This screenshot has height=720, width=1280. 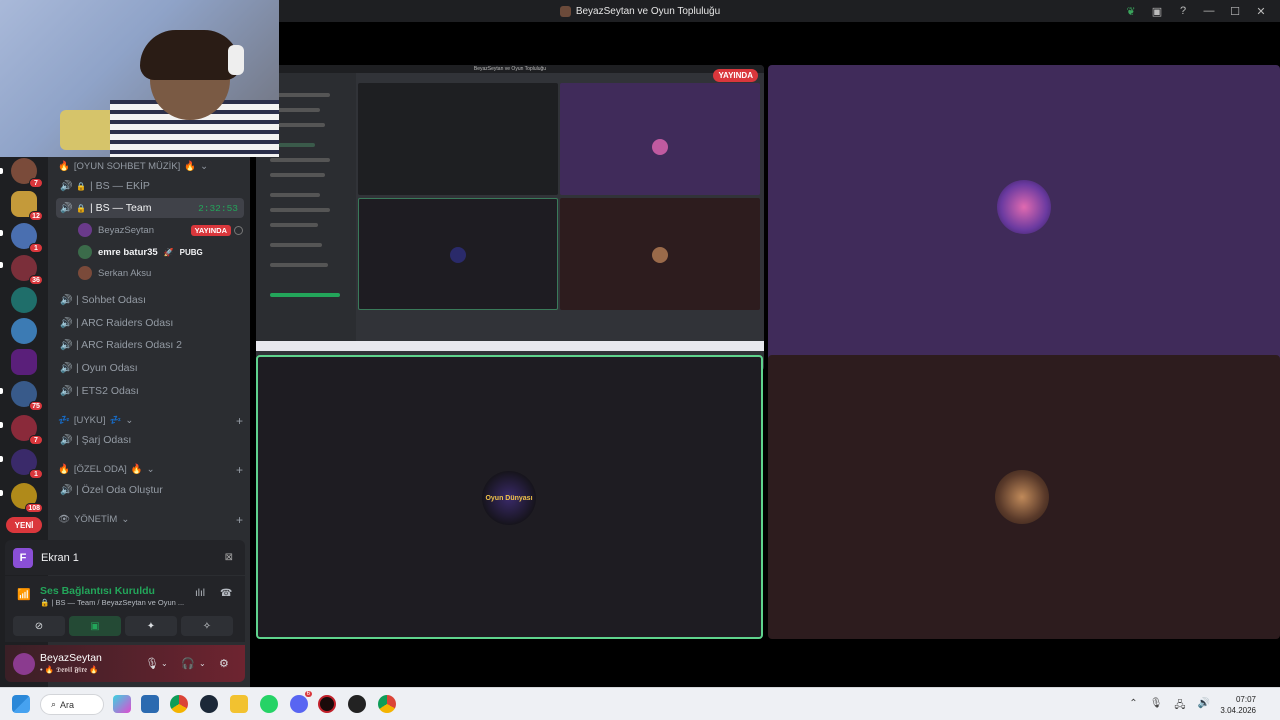 I want to click on mini-avatar, so click(x=660, y=147).